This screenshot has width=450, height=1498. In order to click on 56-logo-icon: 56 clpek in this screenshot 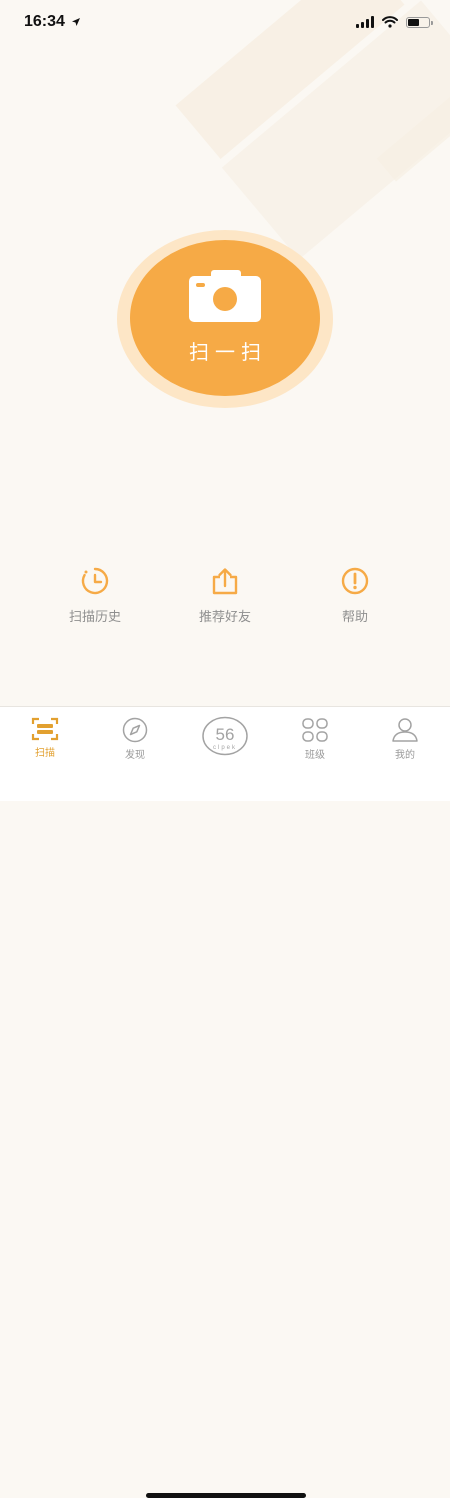, I will do `click(225, 736)`.